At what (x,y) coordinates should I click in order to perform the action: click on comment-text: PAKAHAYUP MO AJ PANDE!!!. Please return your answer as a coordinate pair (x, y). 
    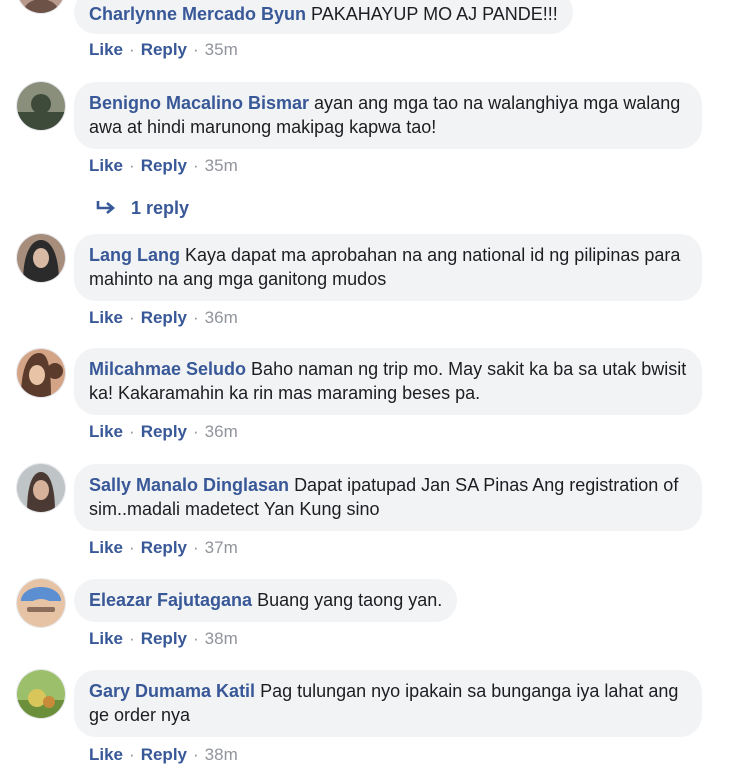
    Looking at the image, I should click on (434, 14).